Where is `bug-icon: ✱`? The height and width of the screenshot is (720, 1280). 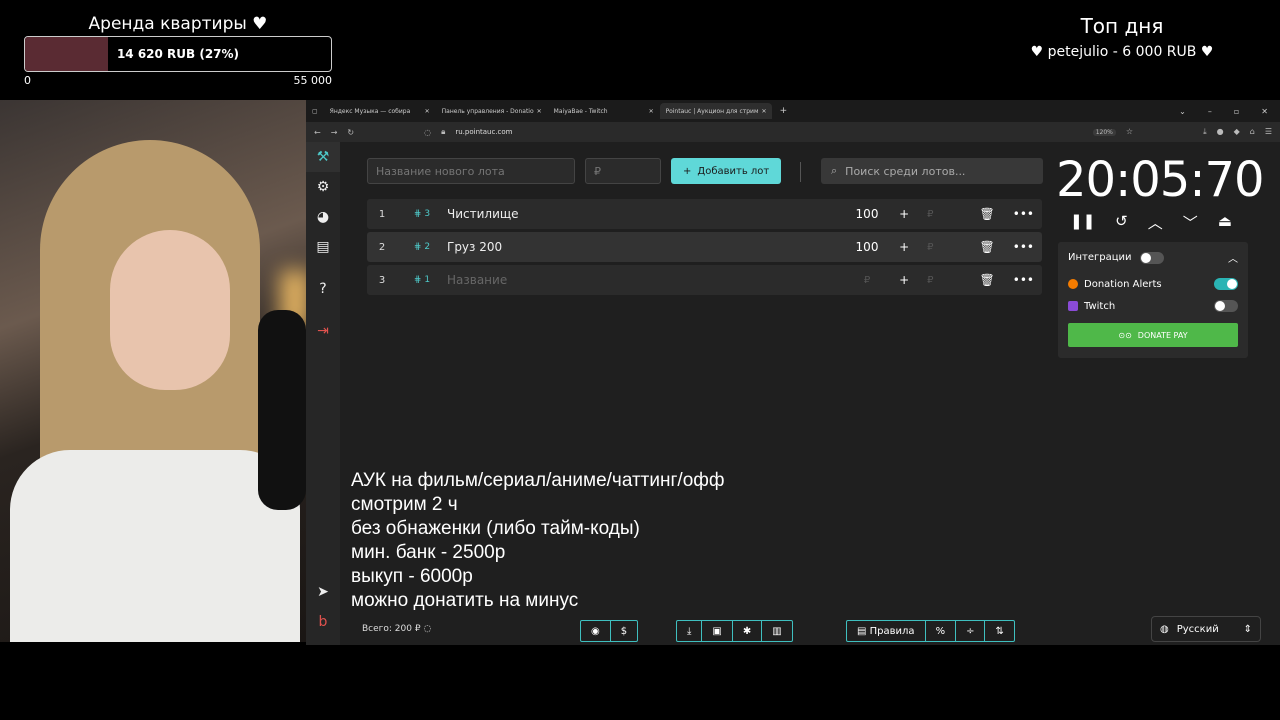
bug-icon: ✱ is located at coordinates (748, 631).